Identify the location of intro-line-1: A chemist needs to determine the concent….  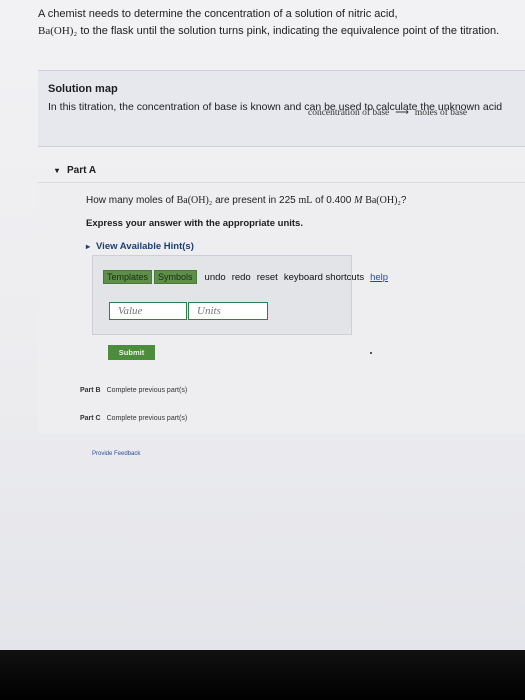
(218, 14).